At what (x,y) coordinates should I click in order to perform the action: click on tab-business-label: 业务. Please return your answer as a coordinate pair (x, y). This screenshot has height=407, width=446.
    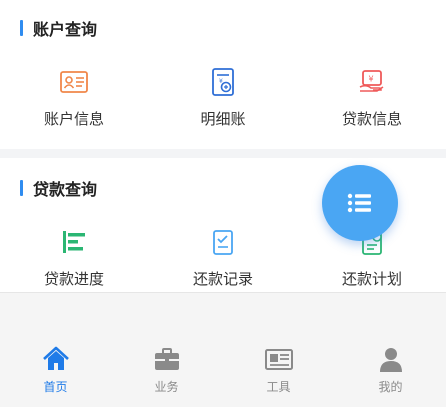
    Looking at the image, I should click on (166, 387).